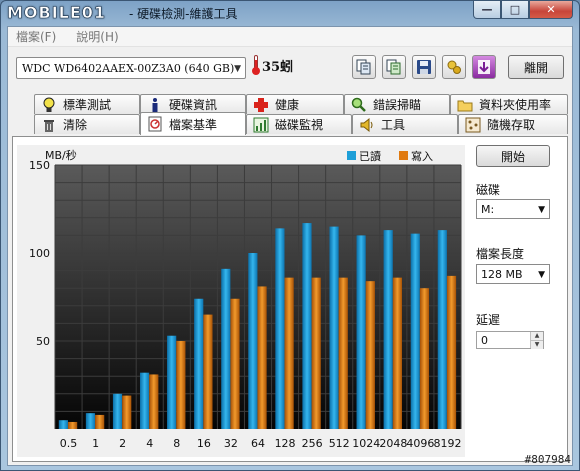 The width and height of the screenshot is (580, 471). What do you see at coordinates (36, 36) in the screenshot?
I see `menu-file: 檔案(F)` at bounding box center [36, 36].